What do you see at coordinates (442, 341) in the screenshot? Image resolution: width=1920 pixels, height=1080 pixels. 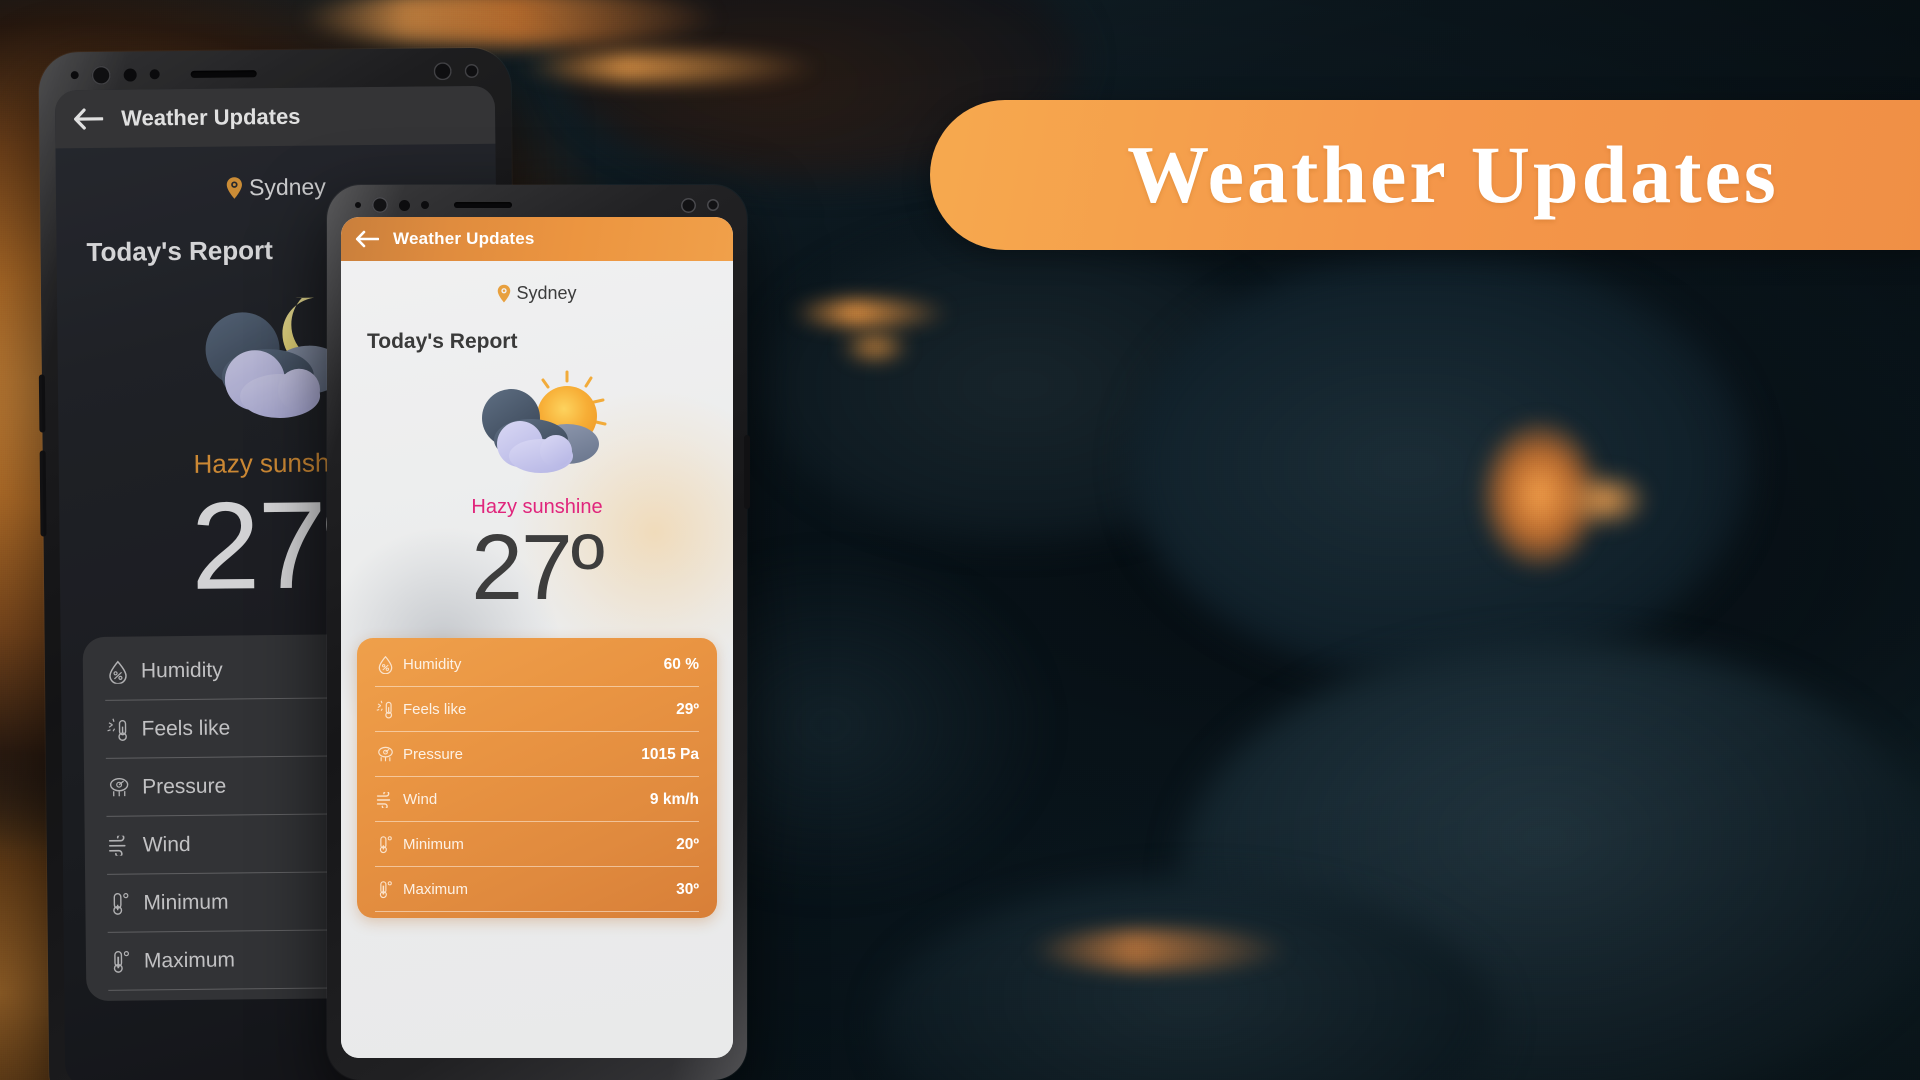 I see `section-title: Today's Report` at bounding box center [442, 341].